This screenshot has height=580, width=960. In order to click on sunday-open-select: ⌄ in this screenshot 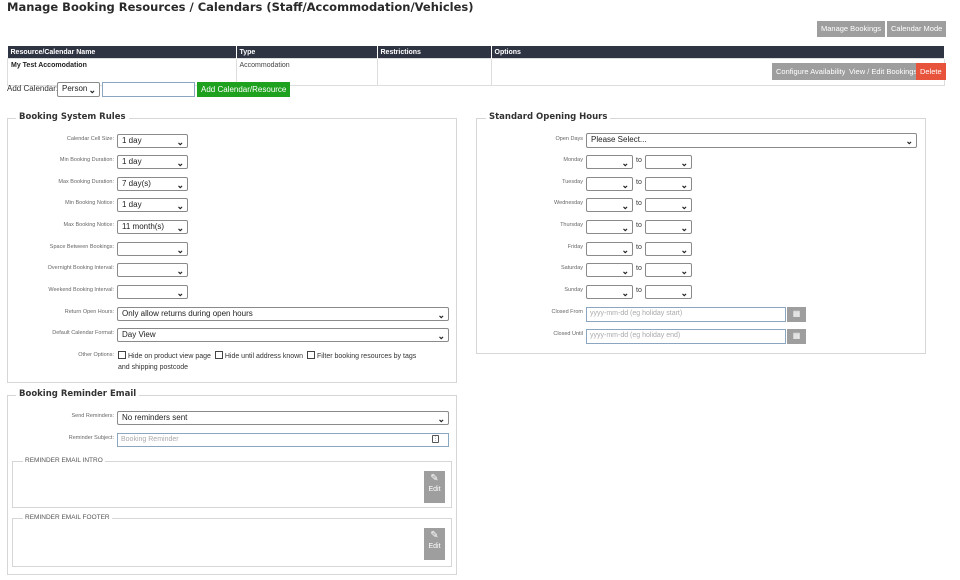, I will do `click(609, 292)`.